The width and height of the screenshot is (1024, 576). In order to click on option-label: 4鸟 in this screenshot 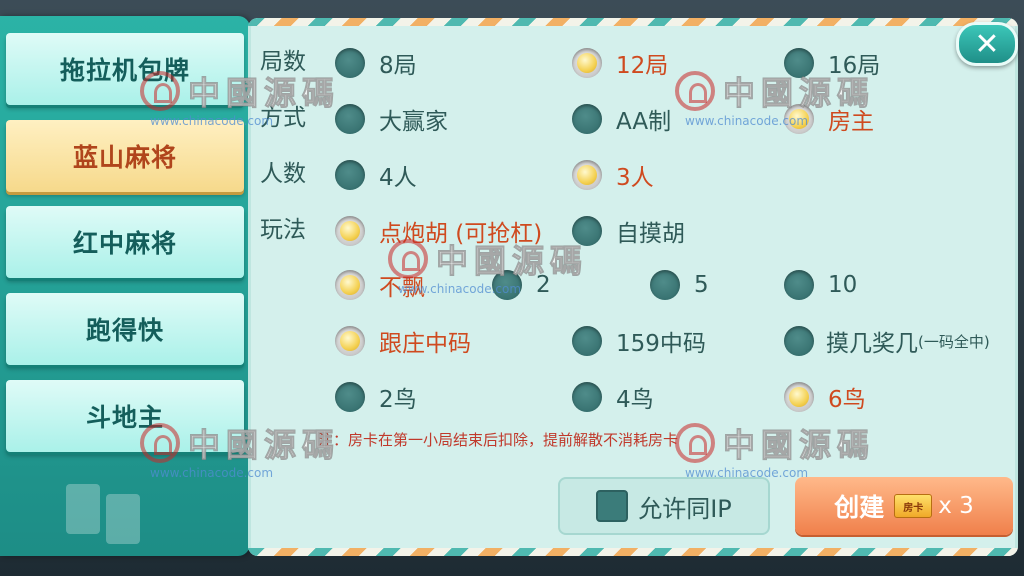, I will do `click(635, 400)`.